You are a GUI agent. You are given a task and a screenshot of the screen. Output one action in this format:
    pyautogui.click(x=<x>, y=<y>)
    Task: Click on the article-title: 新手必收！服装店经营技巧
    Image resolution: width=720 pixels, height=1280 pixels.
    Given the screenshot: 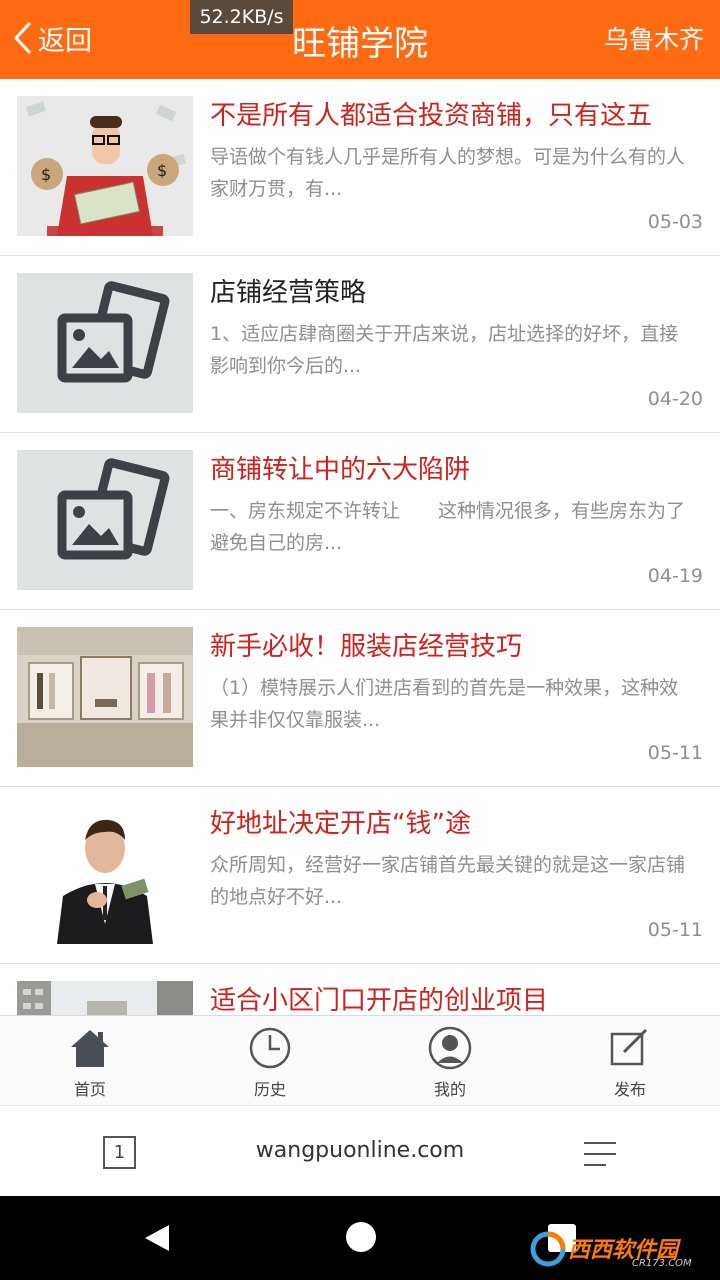 What is the action you would take?
    pyautogui.click(x=455, y=644)
    